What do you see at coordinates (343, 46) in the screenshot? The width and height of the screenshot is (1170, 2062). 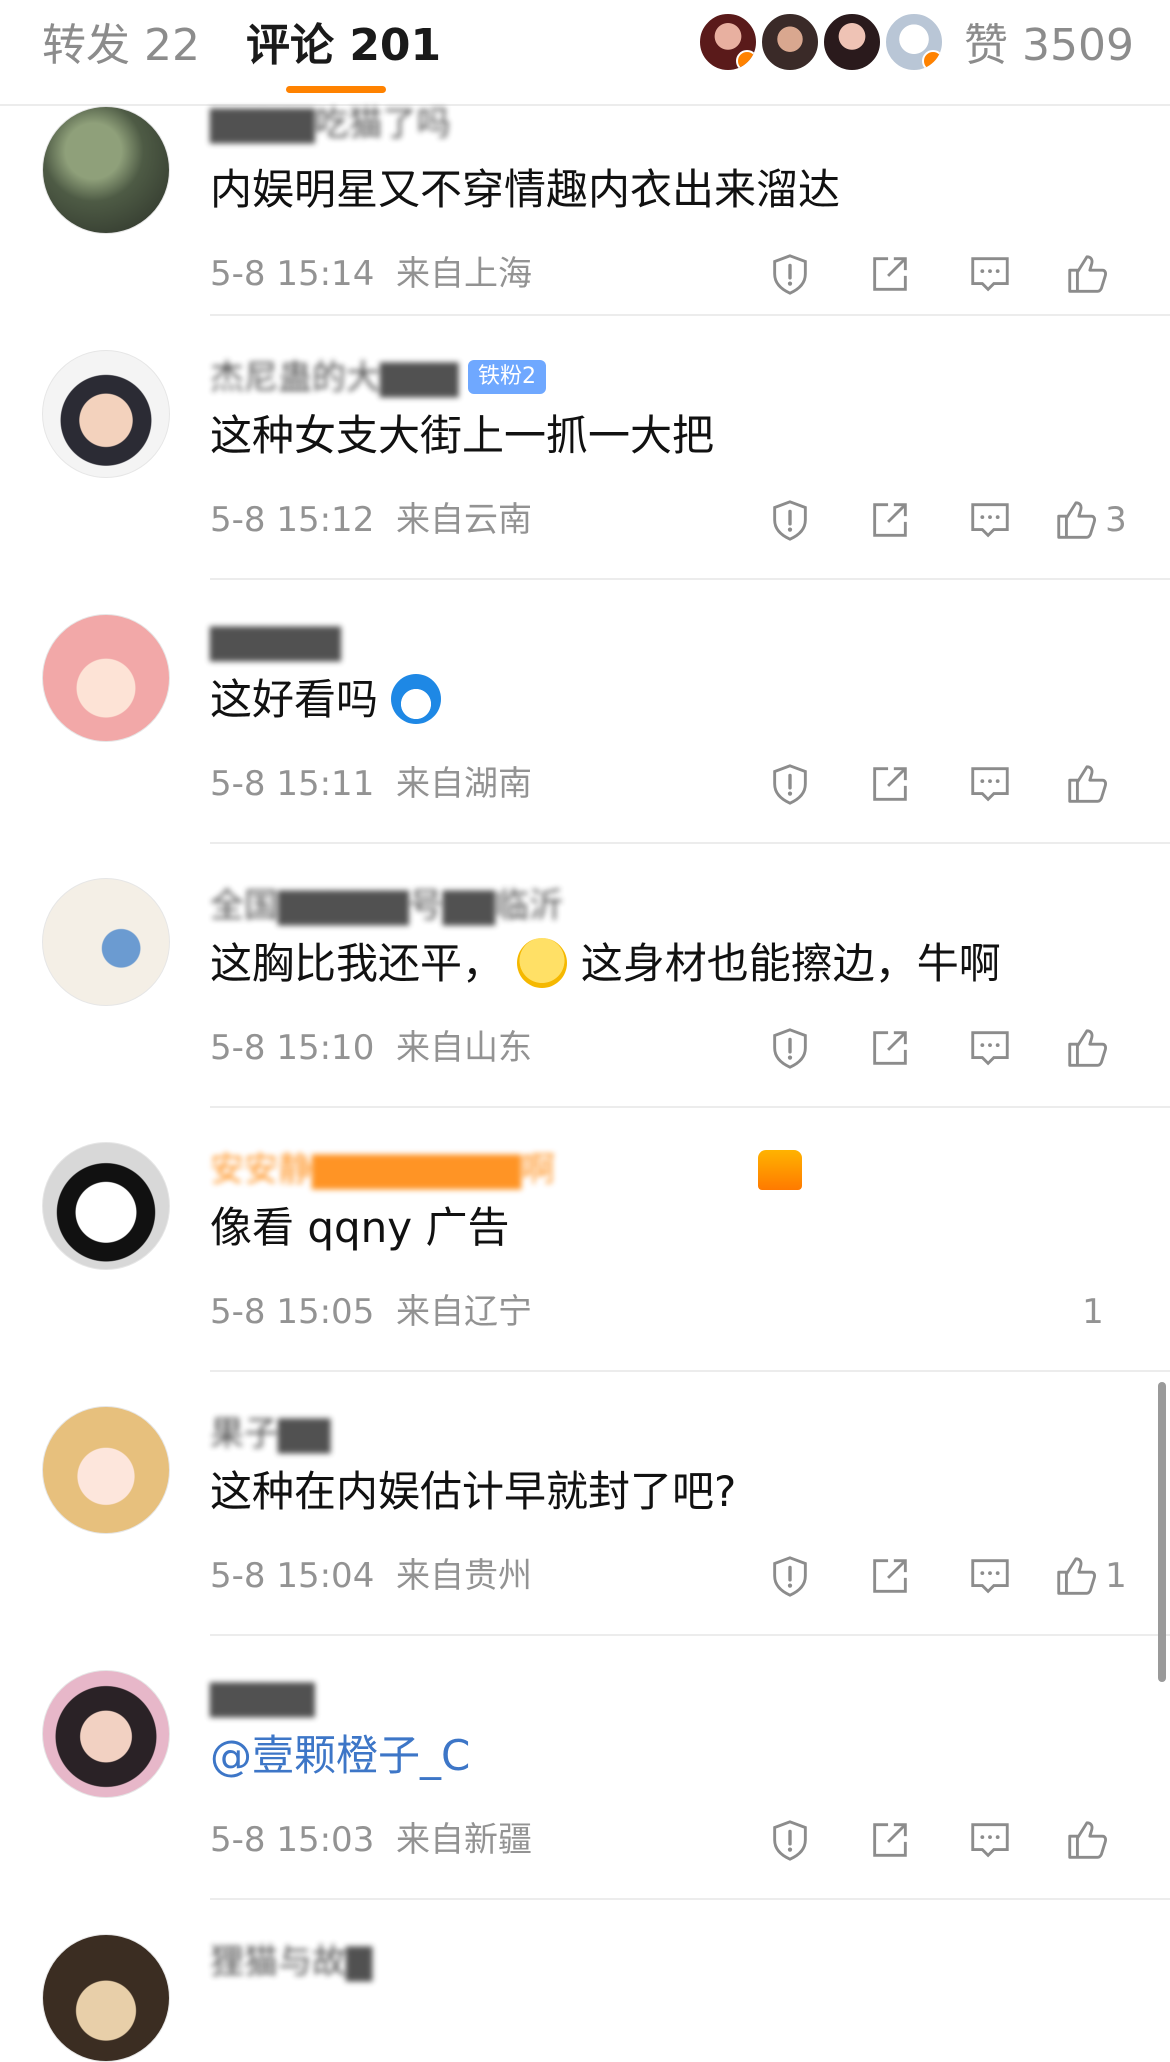 I see `tab-comments: 评论 201` at bounding box center [343, 46].